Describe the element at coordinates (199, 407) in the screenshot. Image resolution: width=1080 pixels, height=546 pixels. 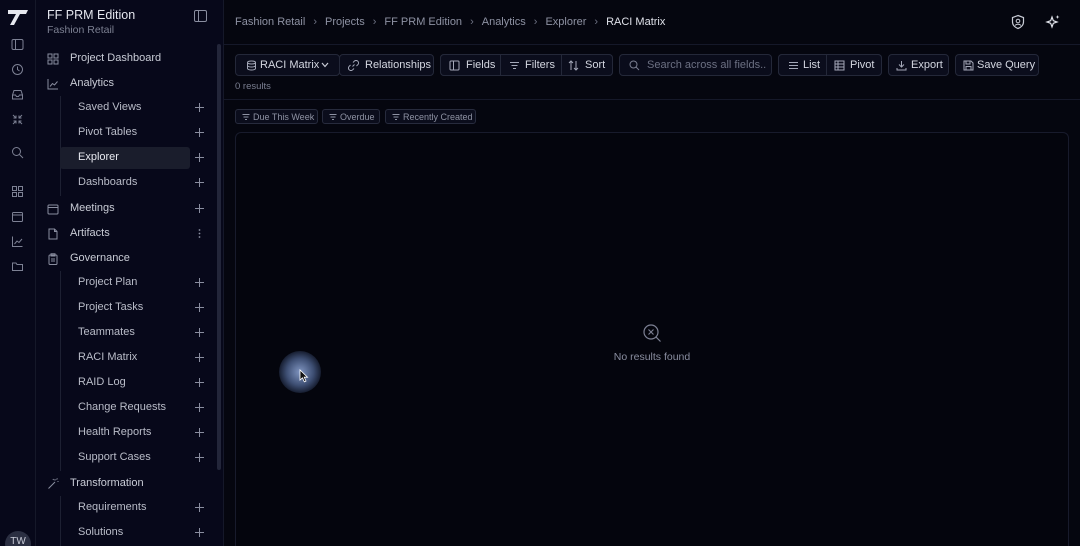
I see `add-change-request-icon` at that location.